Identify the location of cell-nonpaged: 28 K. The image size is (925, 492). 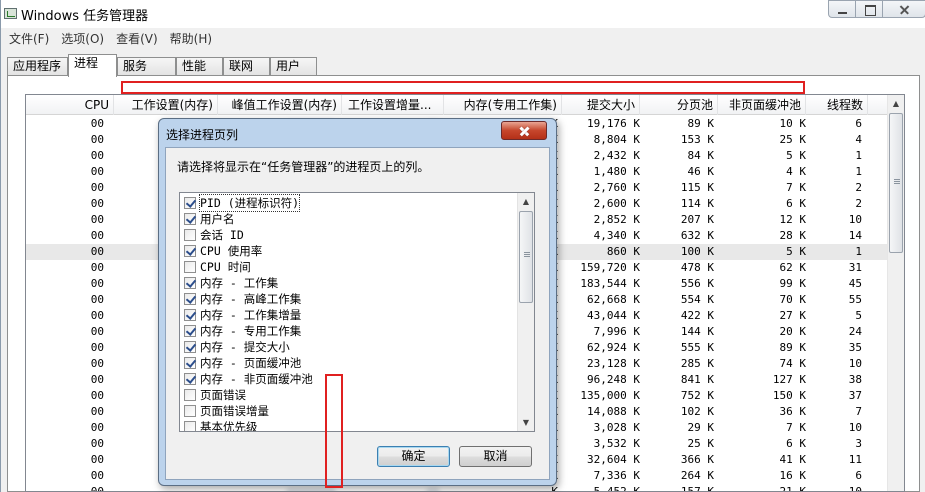
(793, 235).